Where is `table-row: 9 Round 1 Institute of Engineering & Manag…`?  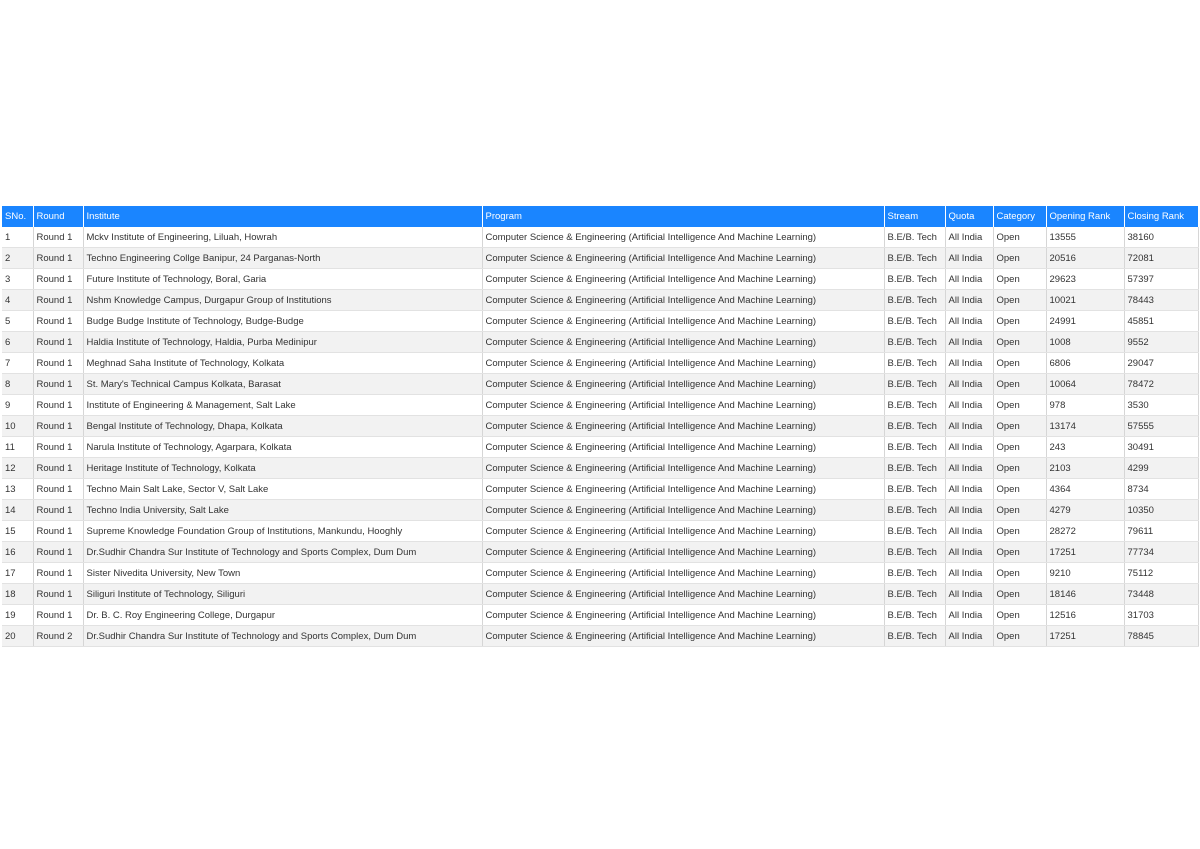 table-row: 9 Round 1 Institute of Engineering & Manag… is located at coordinates (600, 405).